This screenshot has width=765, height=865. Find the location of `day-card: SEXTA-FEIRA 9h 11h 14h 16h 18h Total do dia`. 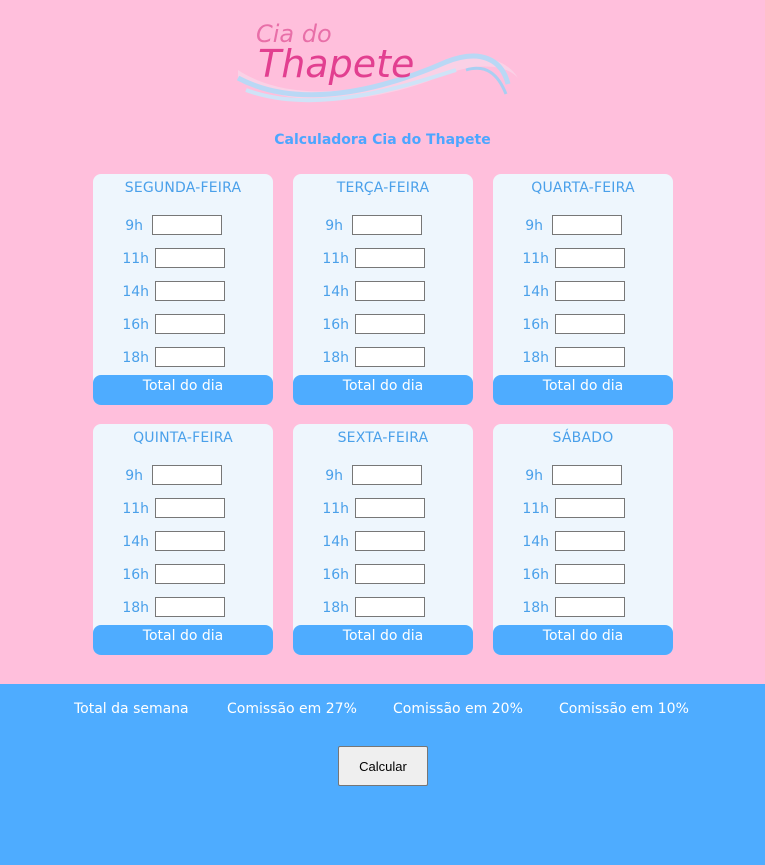

day-card: SEXTA-FEIRA 9h 11h 14h 16h 18h Total do dia is located at coordinates (383, 539).